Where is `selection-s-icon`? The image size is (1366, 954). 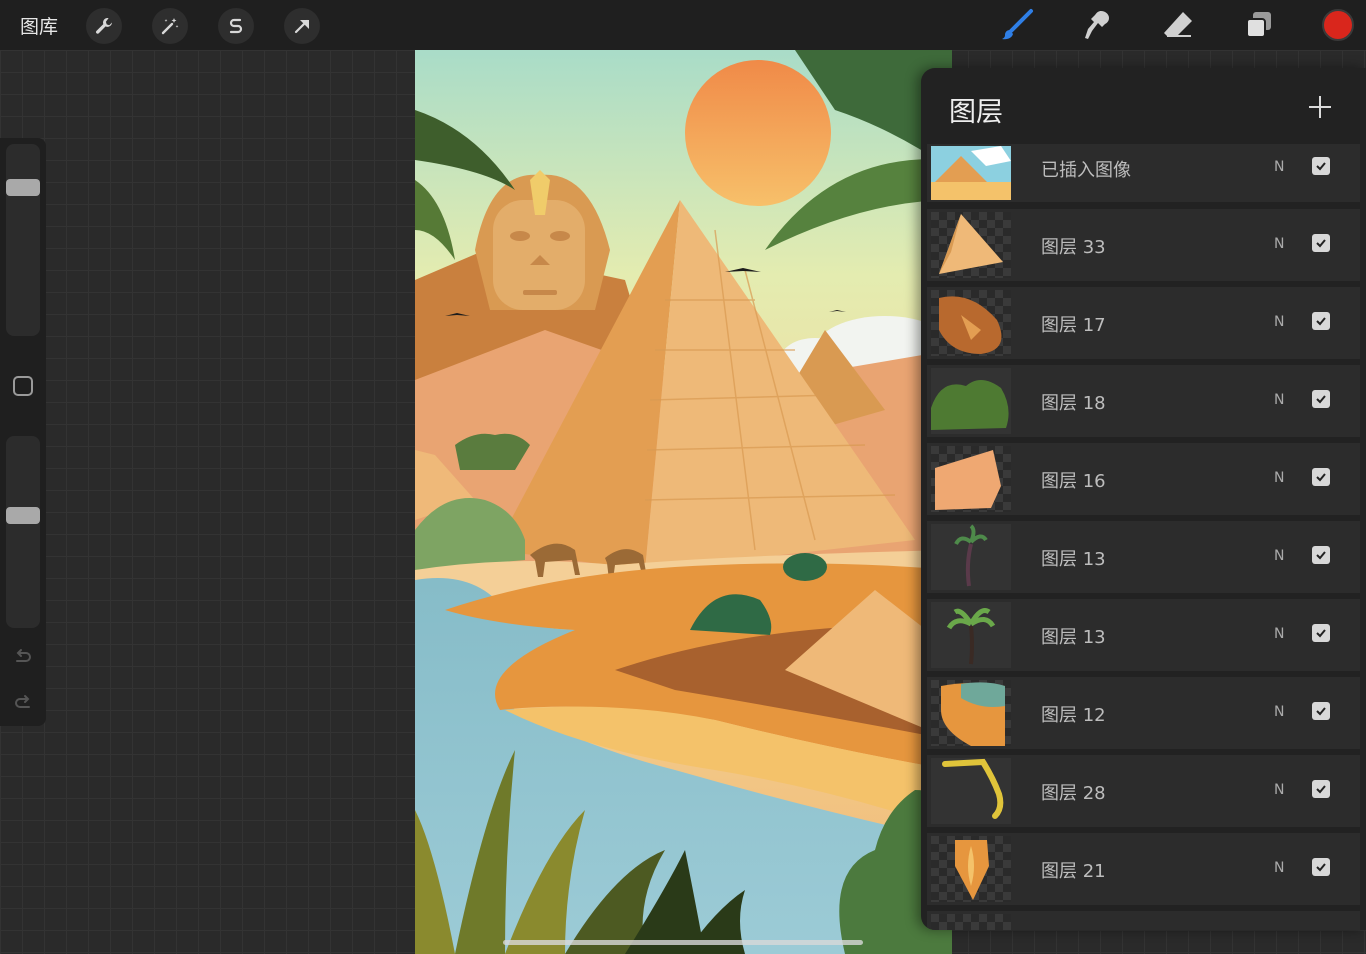 selection-s-icon is located at coordinates (236, 26).